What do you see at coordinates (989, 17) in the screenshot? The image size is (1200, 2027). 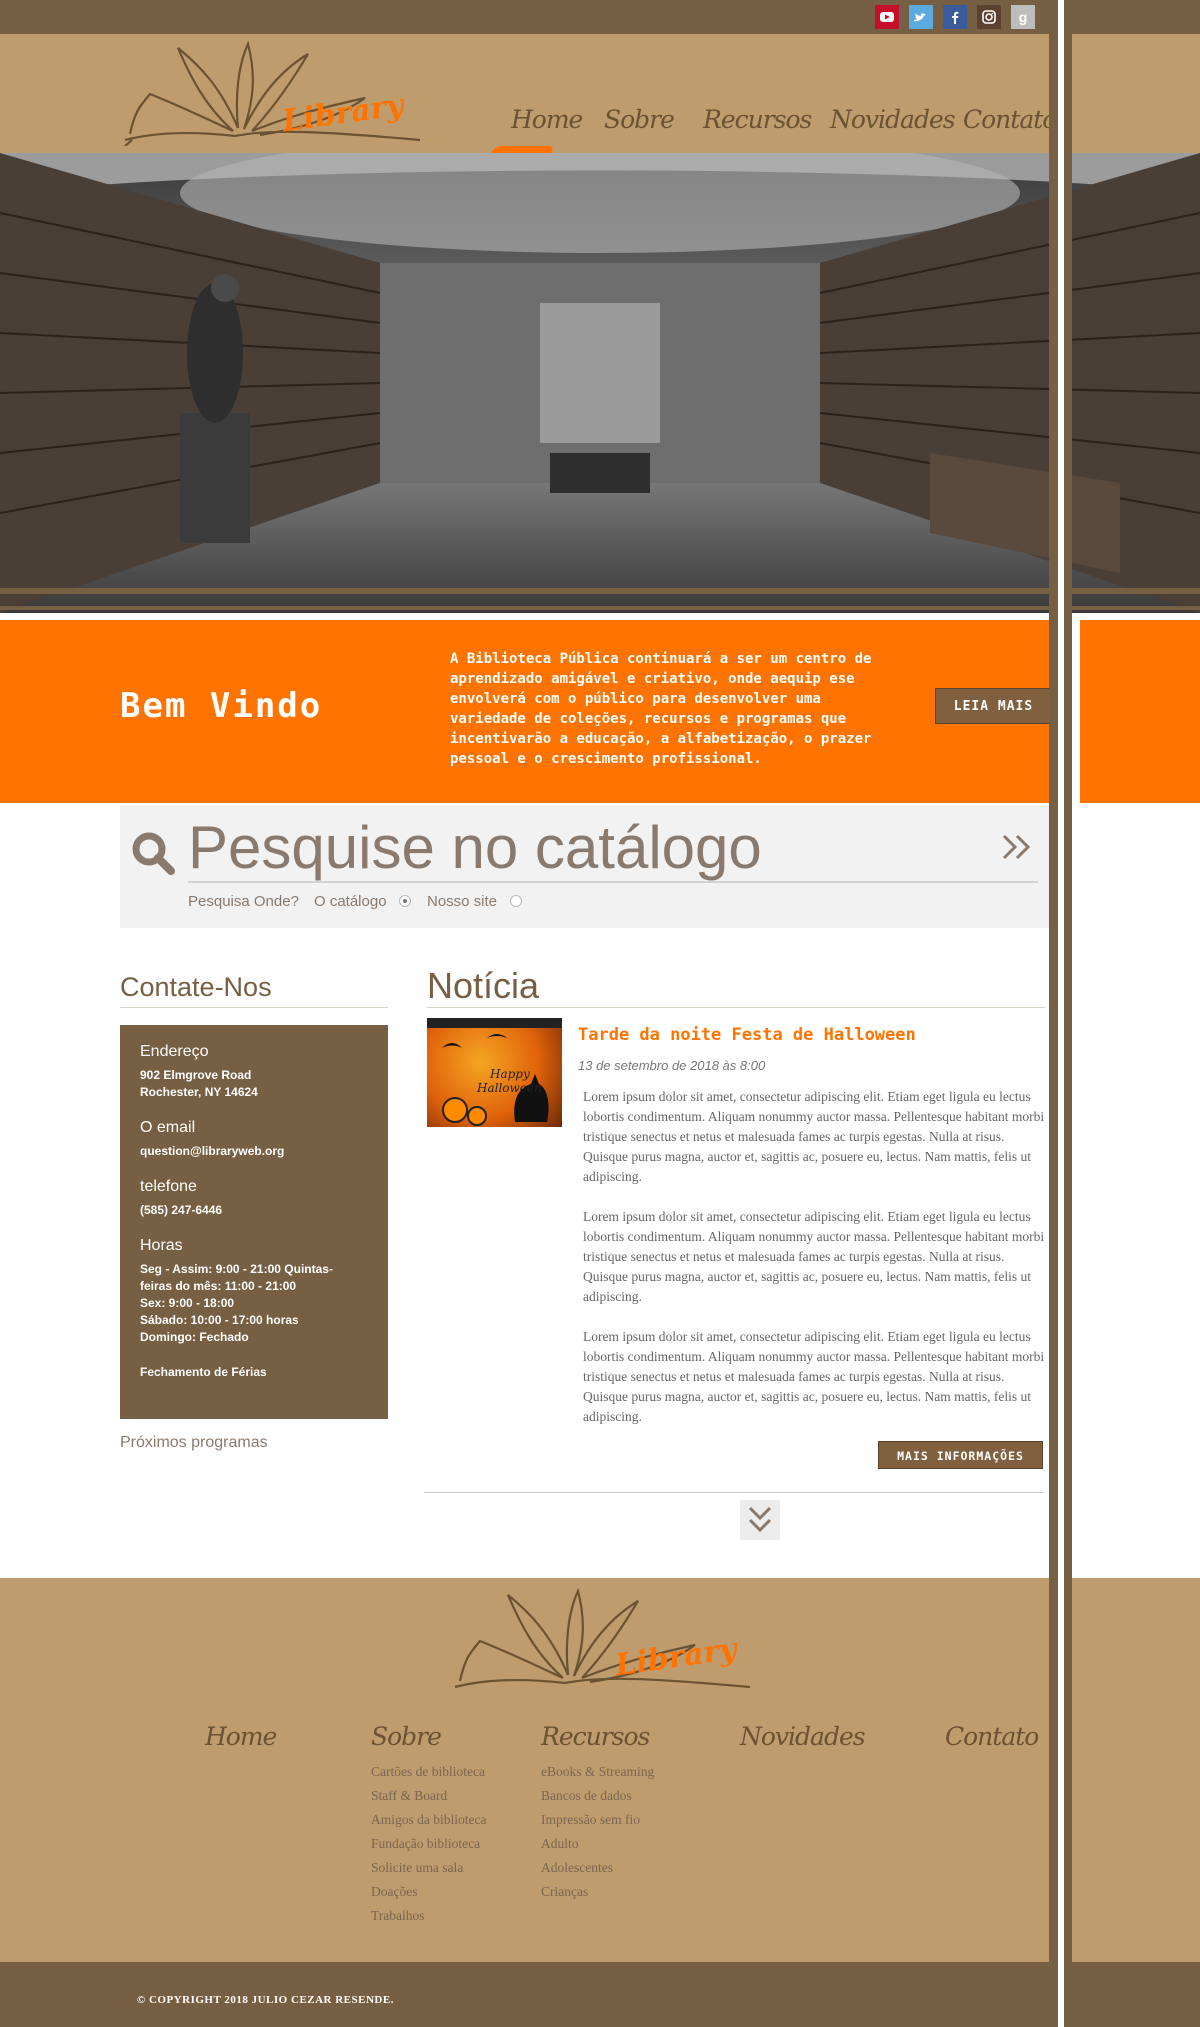 I see `instagram-icon` at bounding box center [989, 17].